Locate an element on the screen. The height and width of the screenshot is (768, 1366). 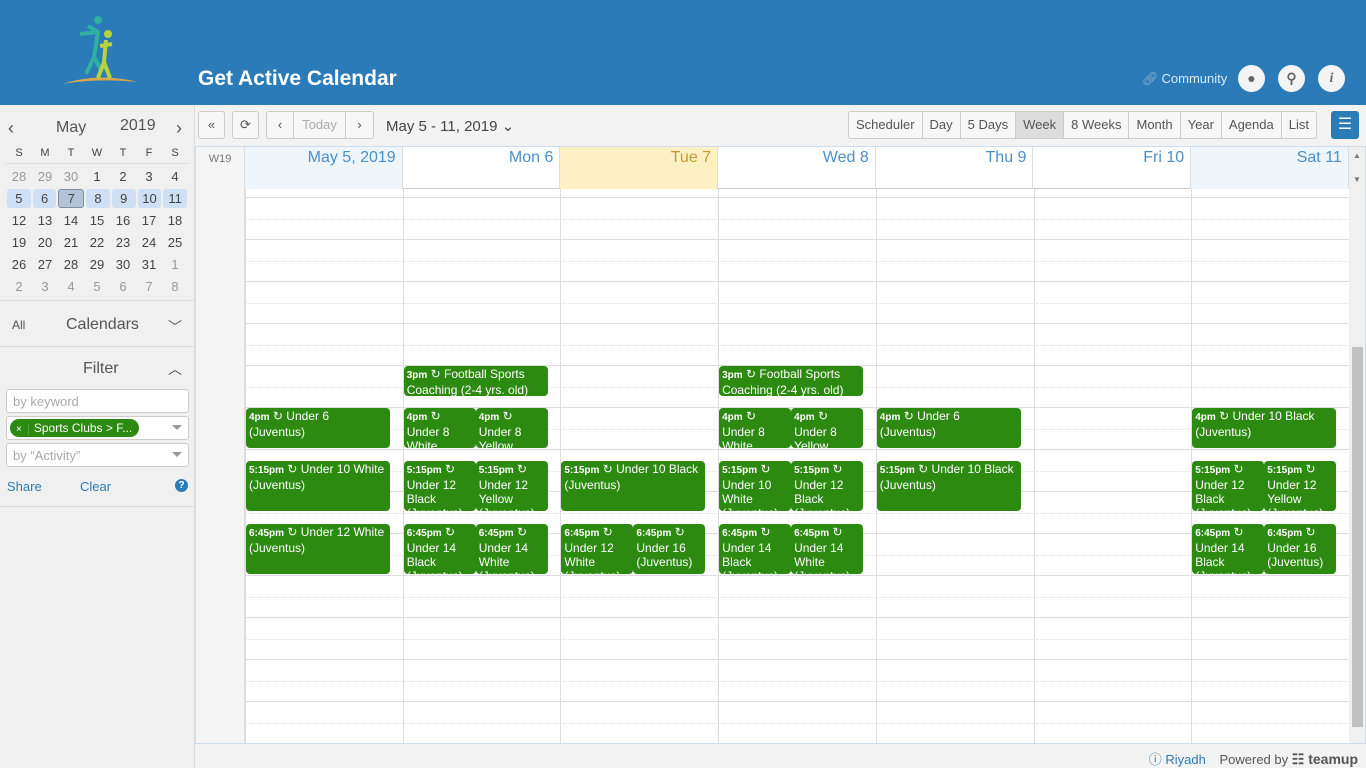
mini-day: 20 is located at coordinates (45, 242).